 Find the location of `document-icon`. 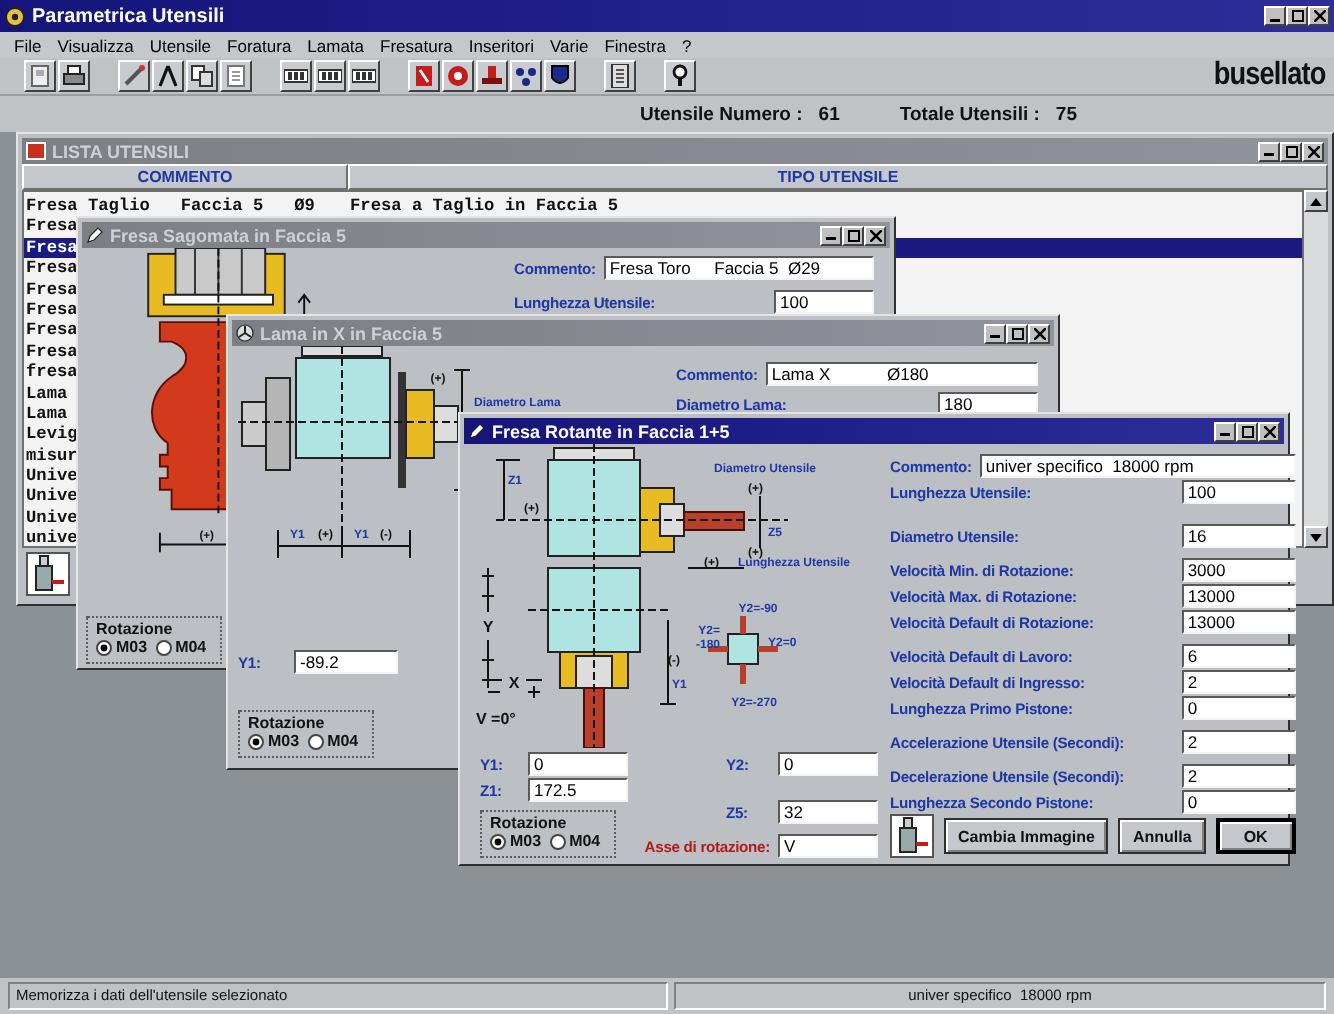

document-icon is located at coordinates (236, 76).